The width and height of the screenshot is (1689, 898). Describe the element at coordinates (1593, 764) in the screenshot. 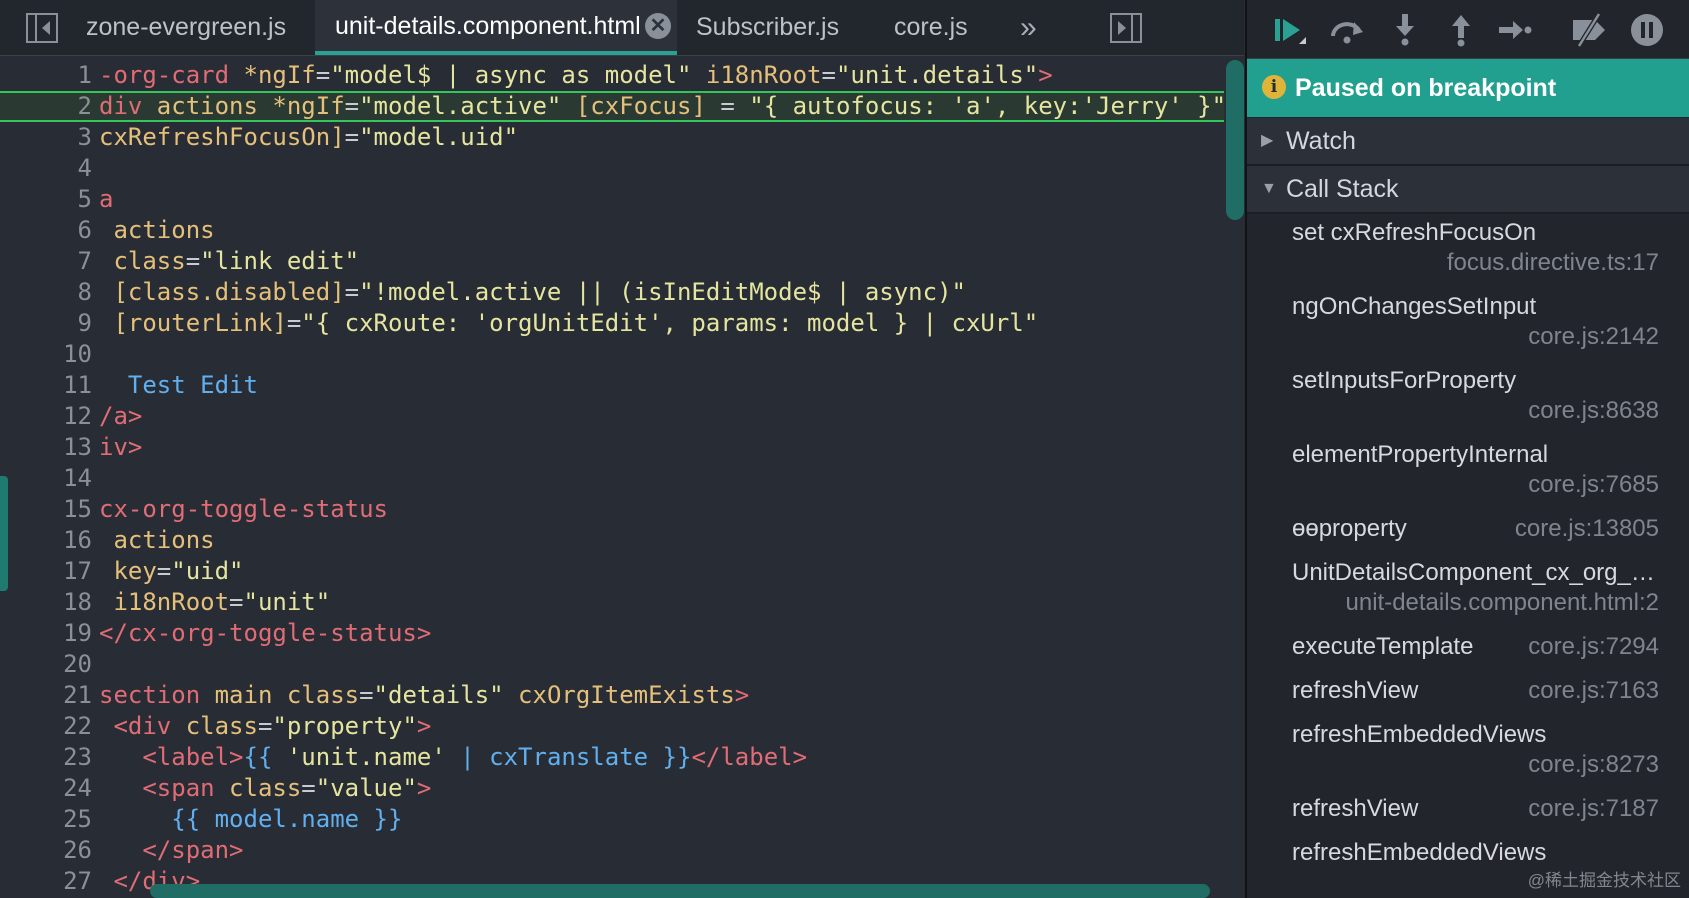

I see `frame-location: core.js:8273` at that location.